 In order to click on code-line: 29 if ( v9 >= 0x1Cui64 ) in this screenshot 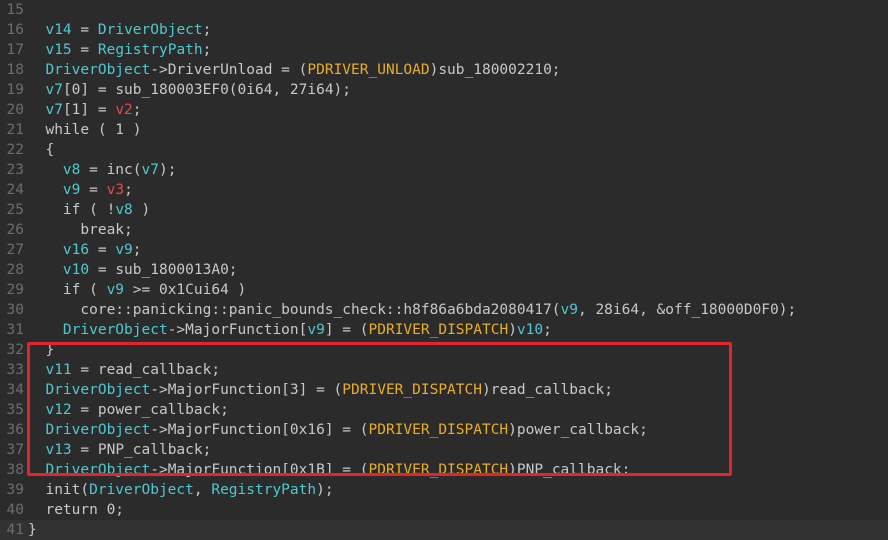, I will do `click(444, 290)`.